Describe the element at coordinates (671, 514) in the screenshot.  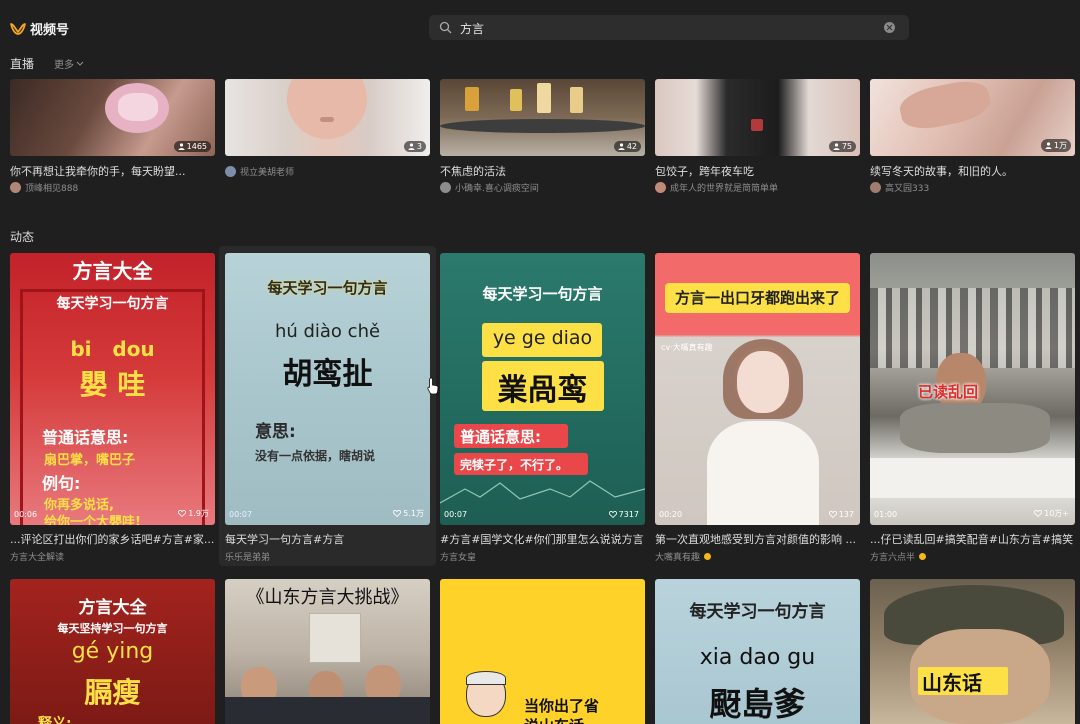
I see `video-duration: 00:20` at that location.